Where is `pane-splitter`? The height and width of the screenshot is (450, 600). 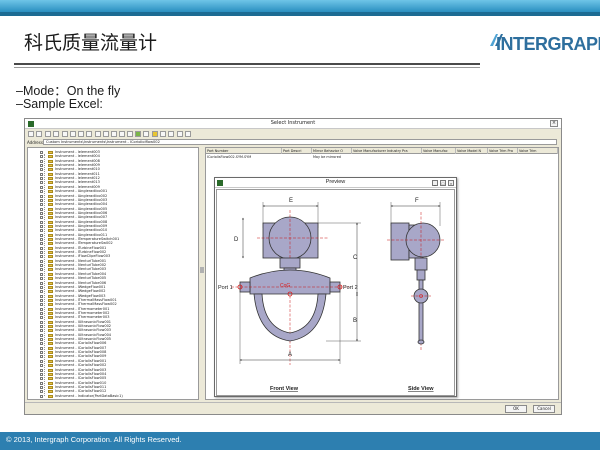 pane-splitter is located at coordinates (202, 273).